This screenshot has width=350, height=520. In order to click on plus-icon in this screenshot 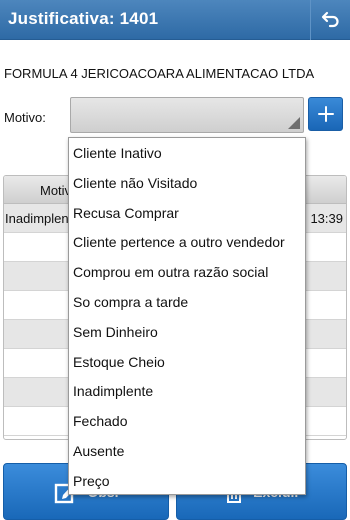, I will do `click(325, 114)`.